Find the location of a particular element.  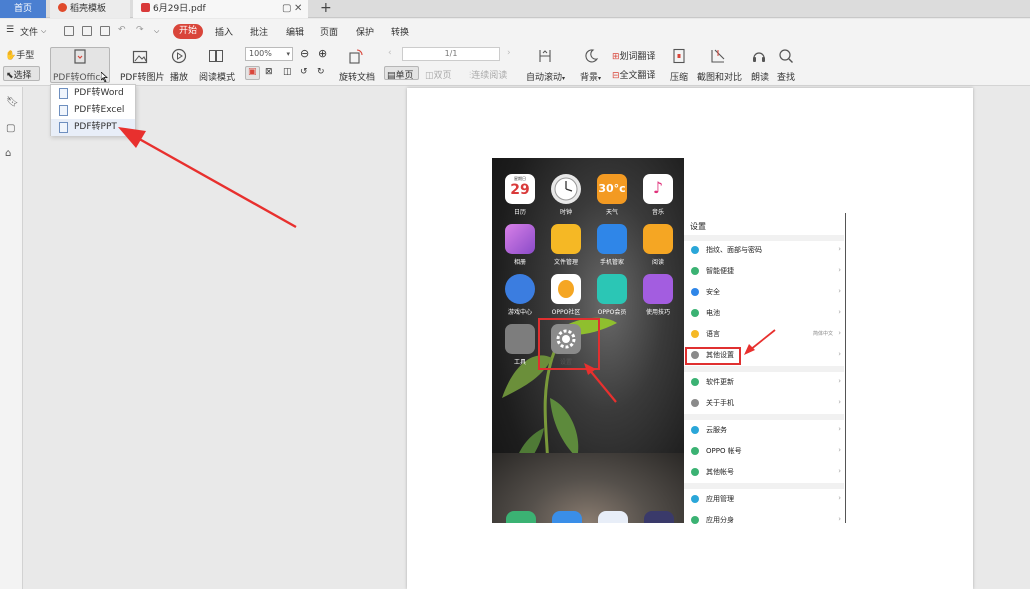

thumbnail-icon: ▢ is located at coordinates (10, 128).